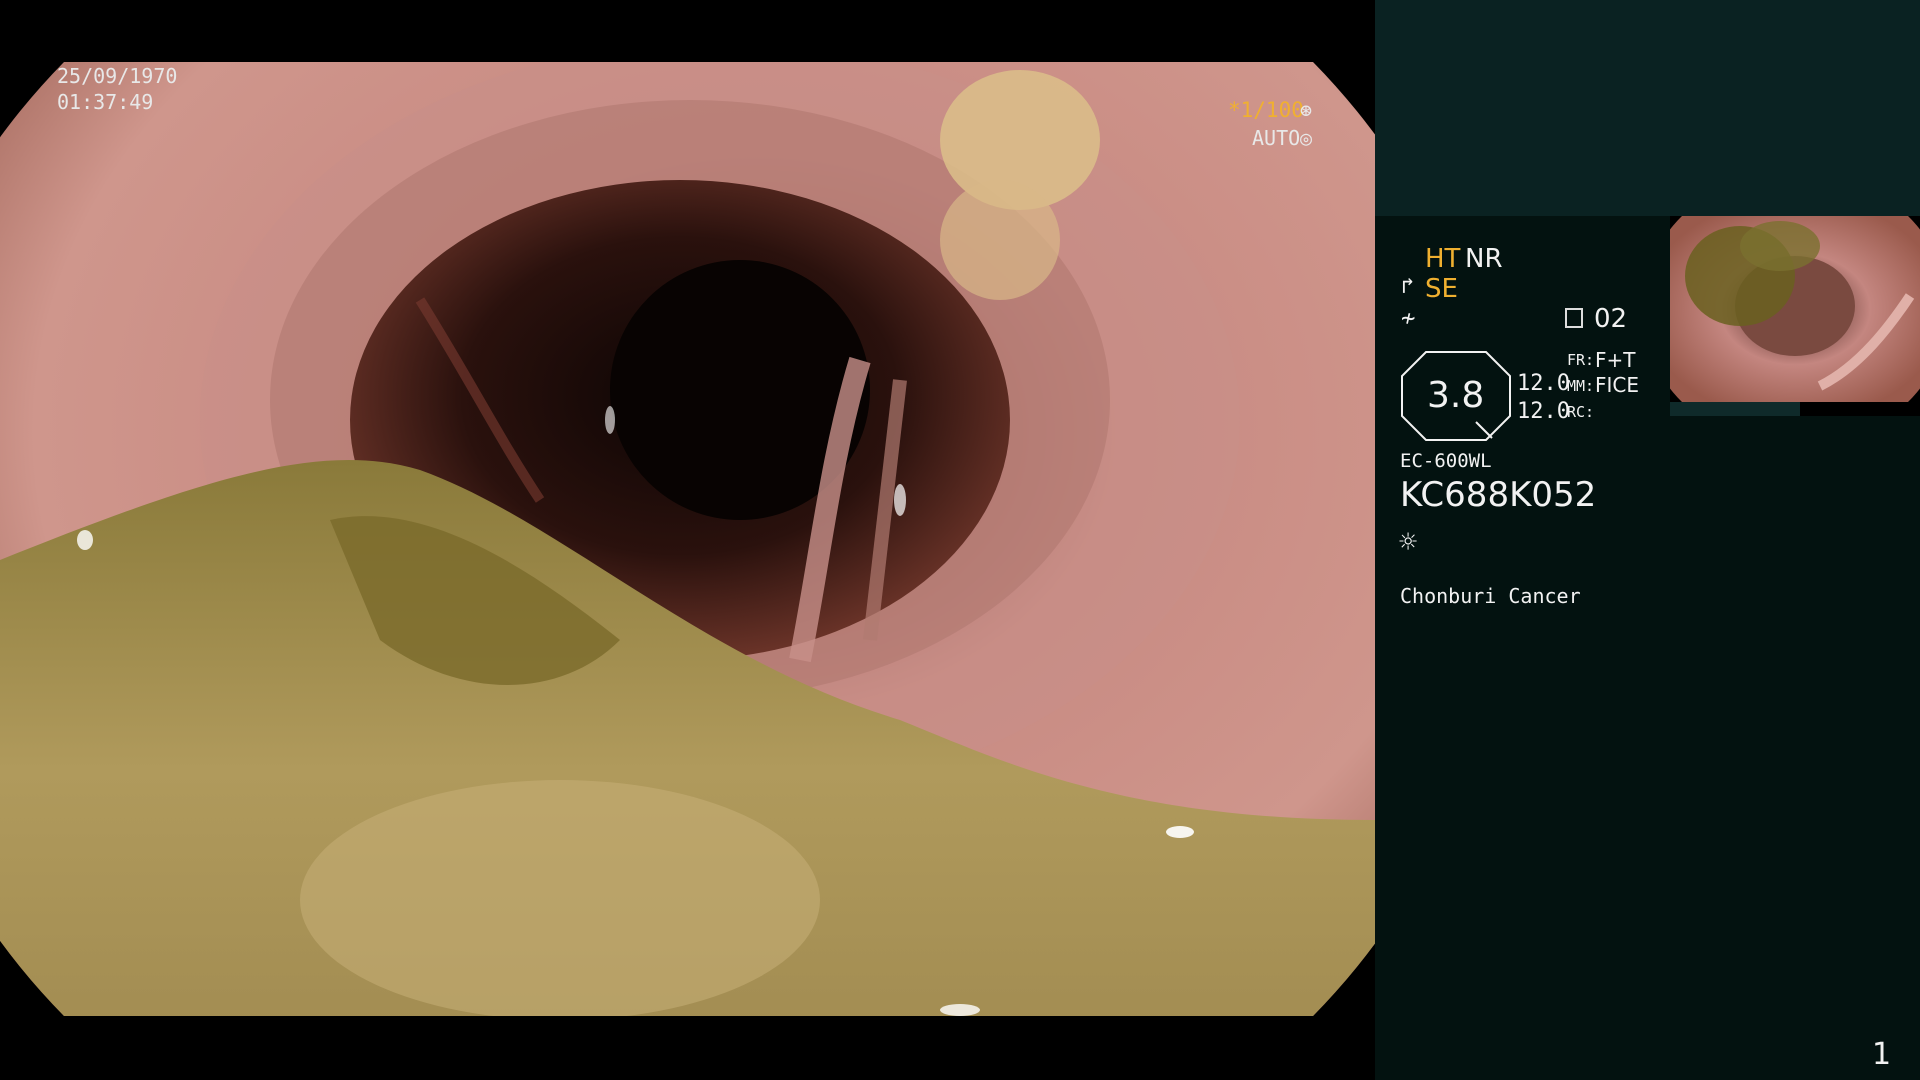  I want to click on fr-label: FR:, so click(1581, 360).